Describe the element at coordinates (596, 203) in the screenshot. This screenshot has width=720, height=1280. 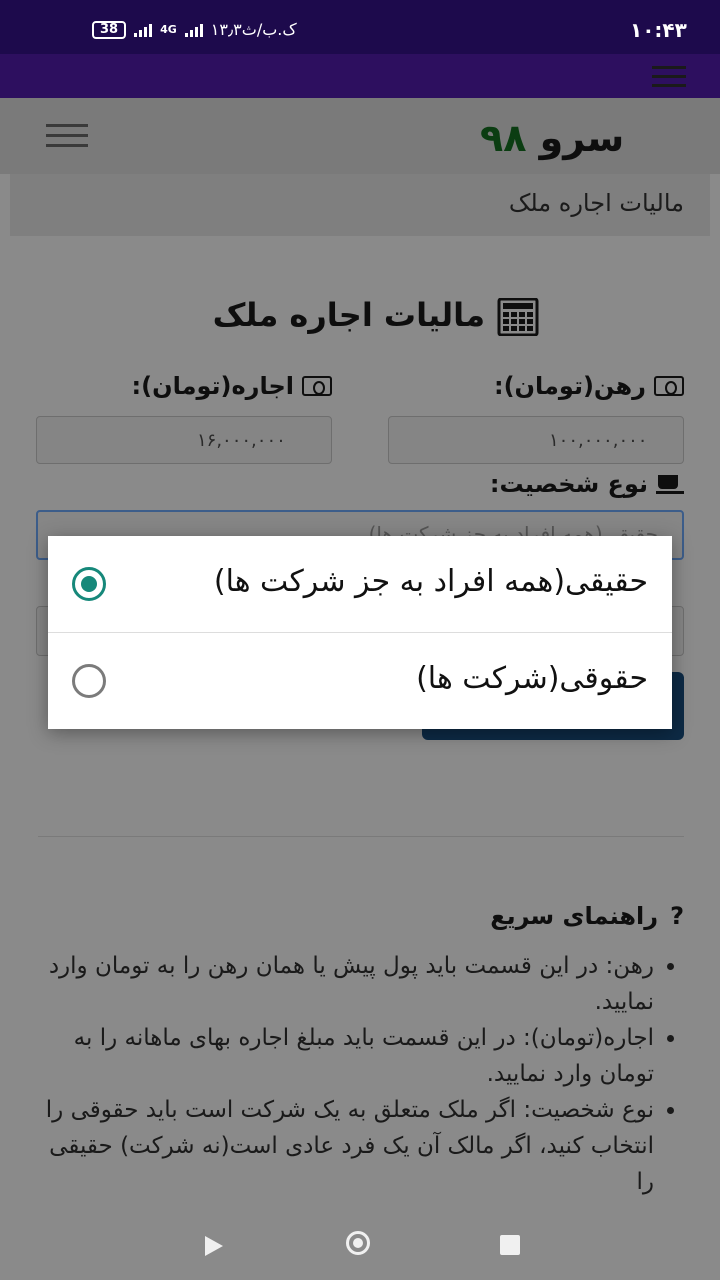
I see `breadcrumb: مالیات اجاره ملک` at that location.